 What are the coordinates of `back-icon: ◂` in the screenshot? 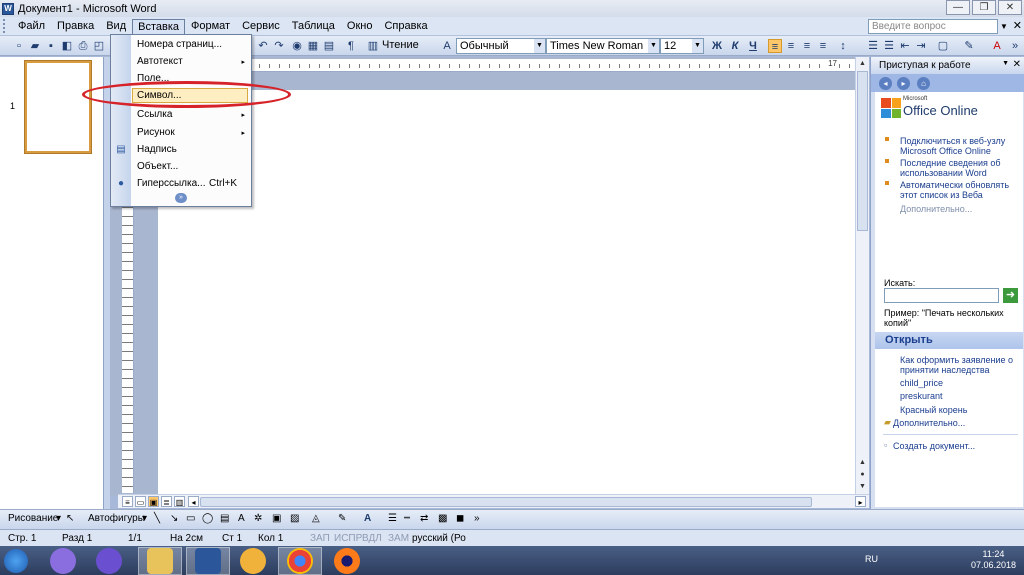 It's located at (885, 83).